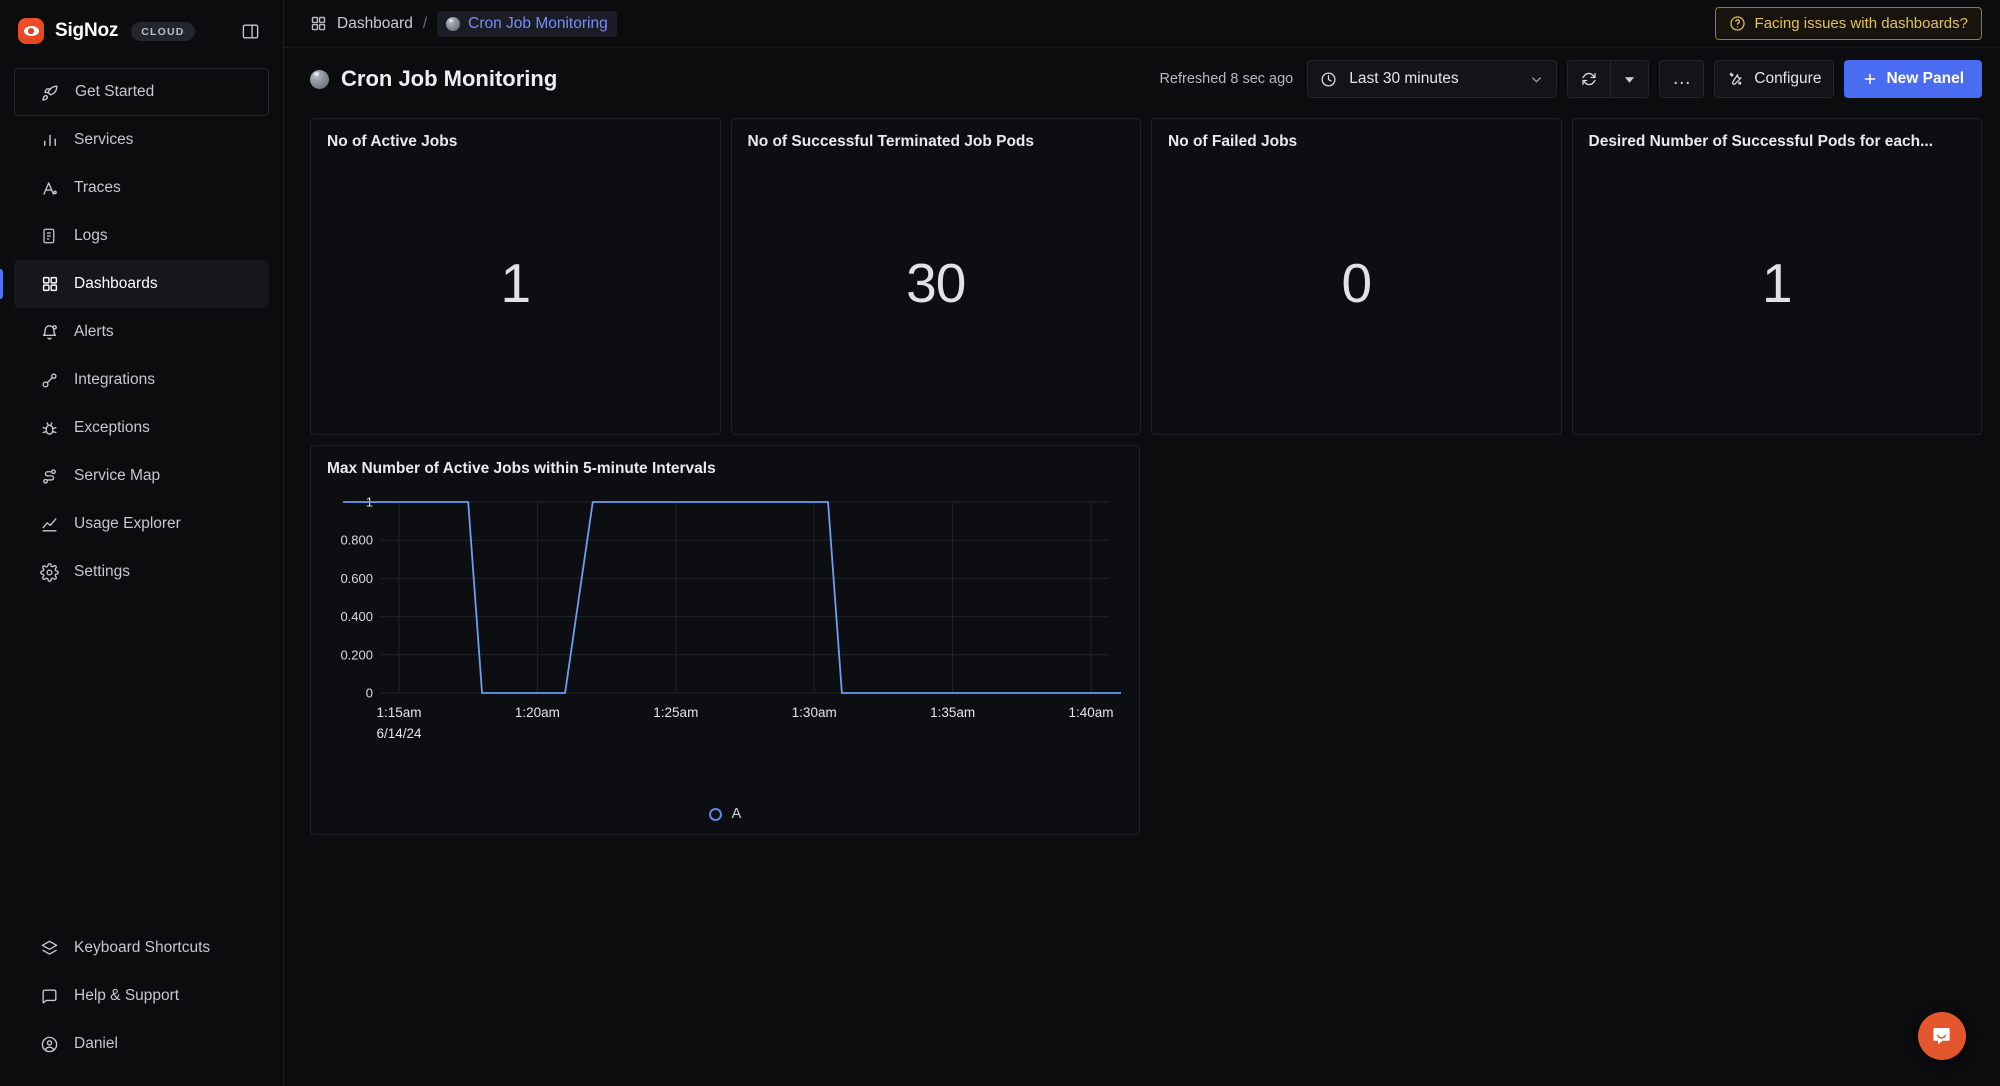 The height and width of the screenshot is (1086, 2000). Describe the element at coordinates (1788, 78) in the screenshot. I see `configure-label: Configure` at that location.